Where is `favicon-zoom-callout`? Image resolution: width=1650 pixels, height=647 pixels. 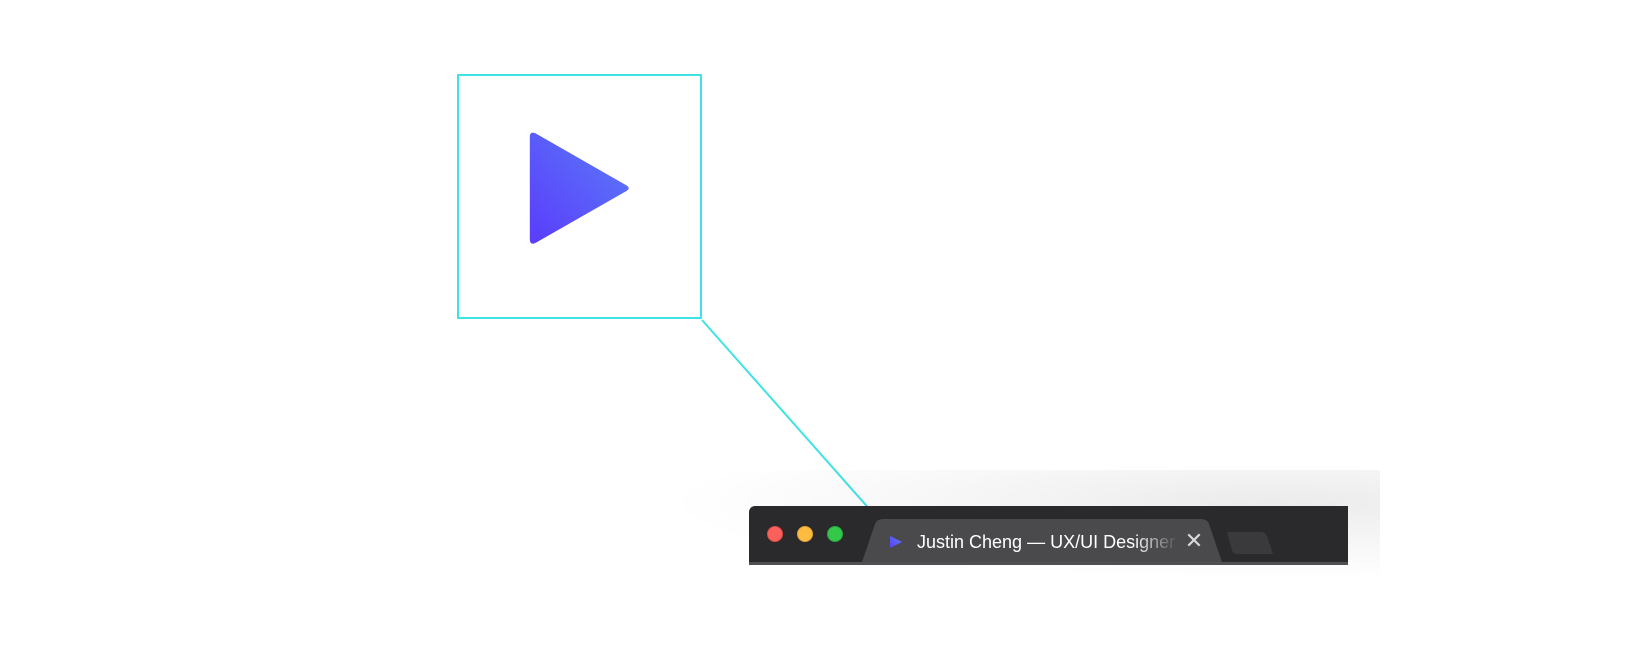
favicon-zoom-callout is located at coordinates (579, 196).